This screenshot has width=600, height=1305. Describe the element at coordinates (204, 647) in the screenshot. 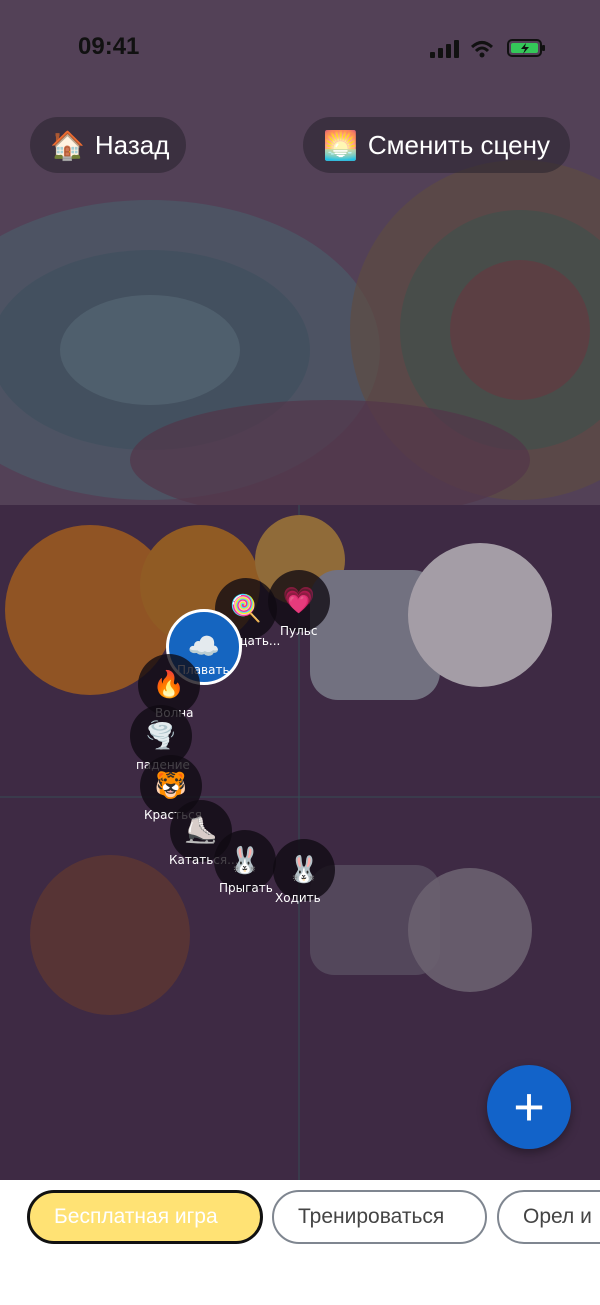

I see `cloud-icon: ☁️` at that location.